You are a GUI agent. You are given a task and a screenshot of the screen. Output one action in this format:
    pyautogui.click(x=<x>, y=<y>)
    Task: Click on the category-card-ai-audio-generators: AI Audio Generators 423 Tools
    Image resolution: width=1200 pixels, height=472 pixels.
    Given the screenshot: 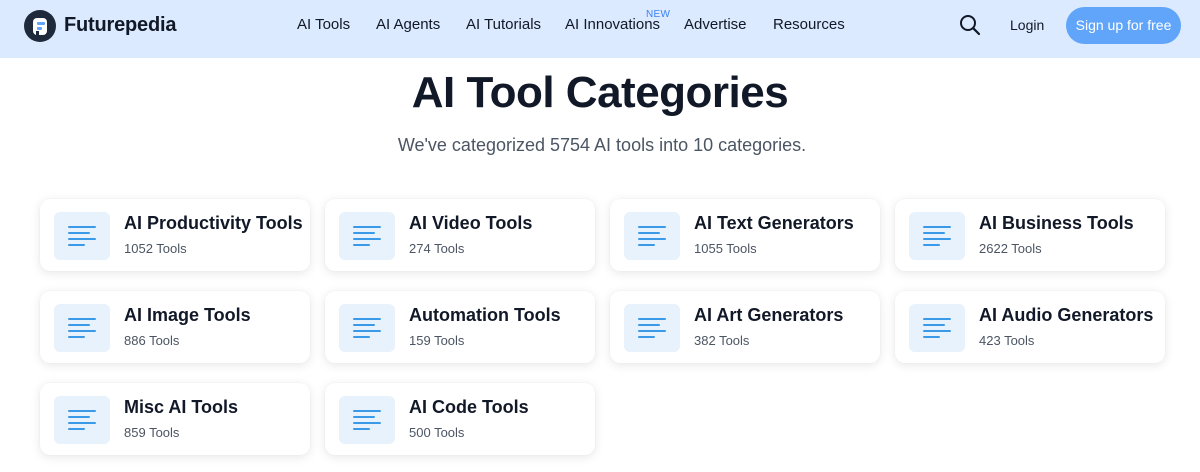 What is the action you would take?
    pyautogui.click(x=1030, y=327)
    